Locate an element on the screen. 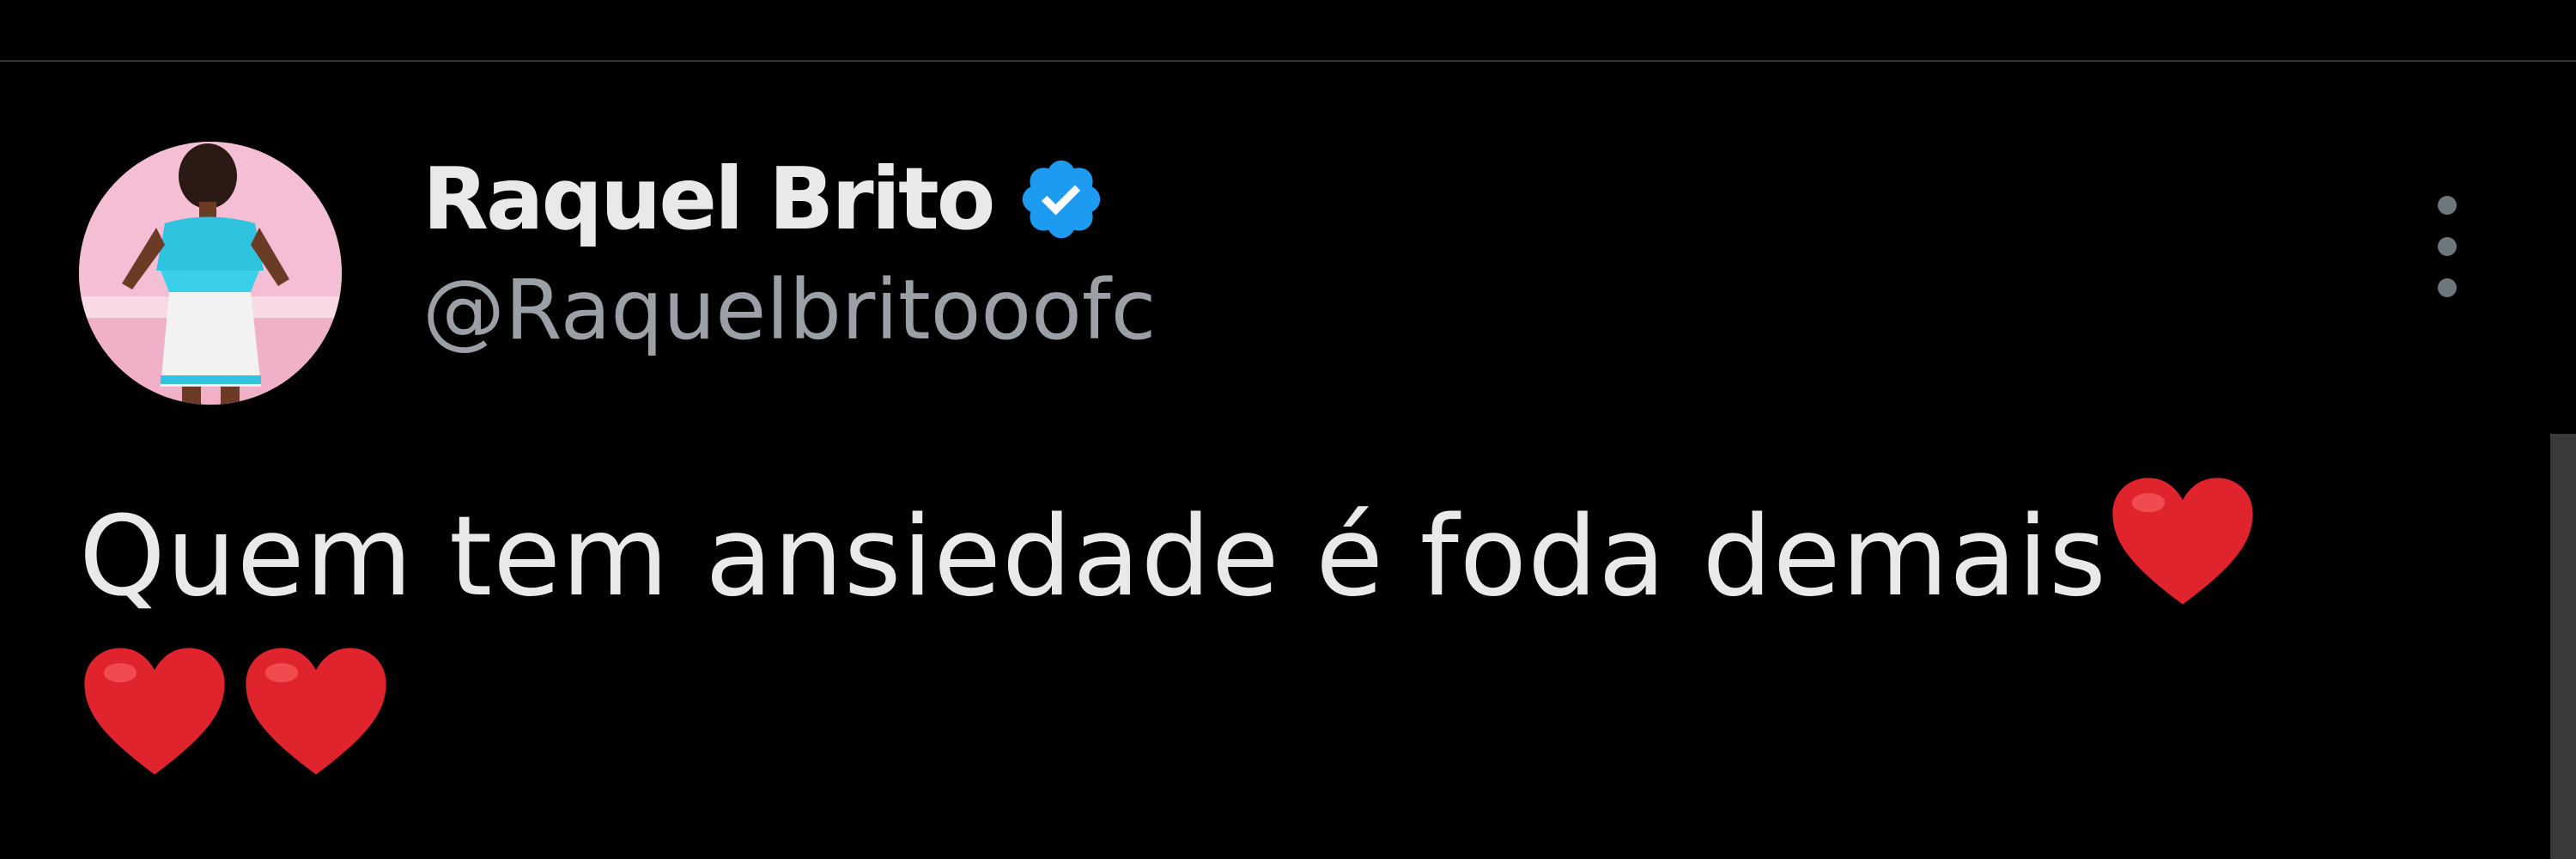 Image resolution: width=2576 pixels, height=859 pixels. author-handle: @Raquelbritooofc is located at coordinates (789, 310).